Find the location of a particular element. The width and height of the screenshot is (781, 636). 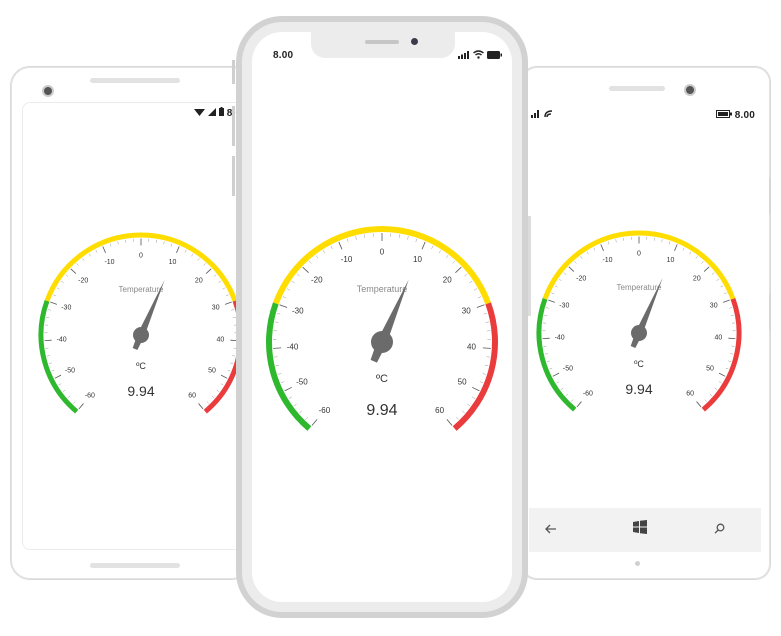

gauge-tick-label: 10 is located at coordinates (671, 260).